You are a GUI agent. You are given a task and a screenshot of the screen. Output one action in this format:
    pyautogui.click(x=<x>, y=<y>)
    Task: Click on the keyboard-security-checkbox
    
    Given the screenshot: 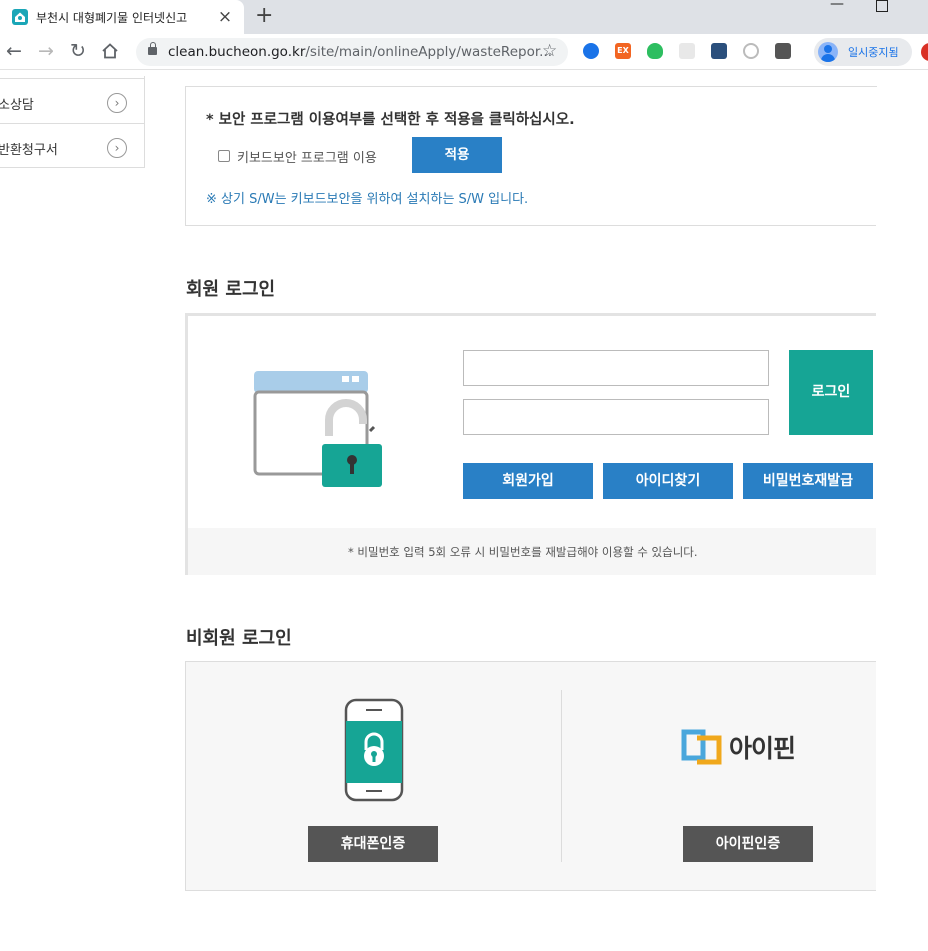 What is the action you would take?
    pyautogui.click(x=224, y=156)
    